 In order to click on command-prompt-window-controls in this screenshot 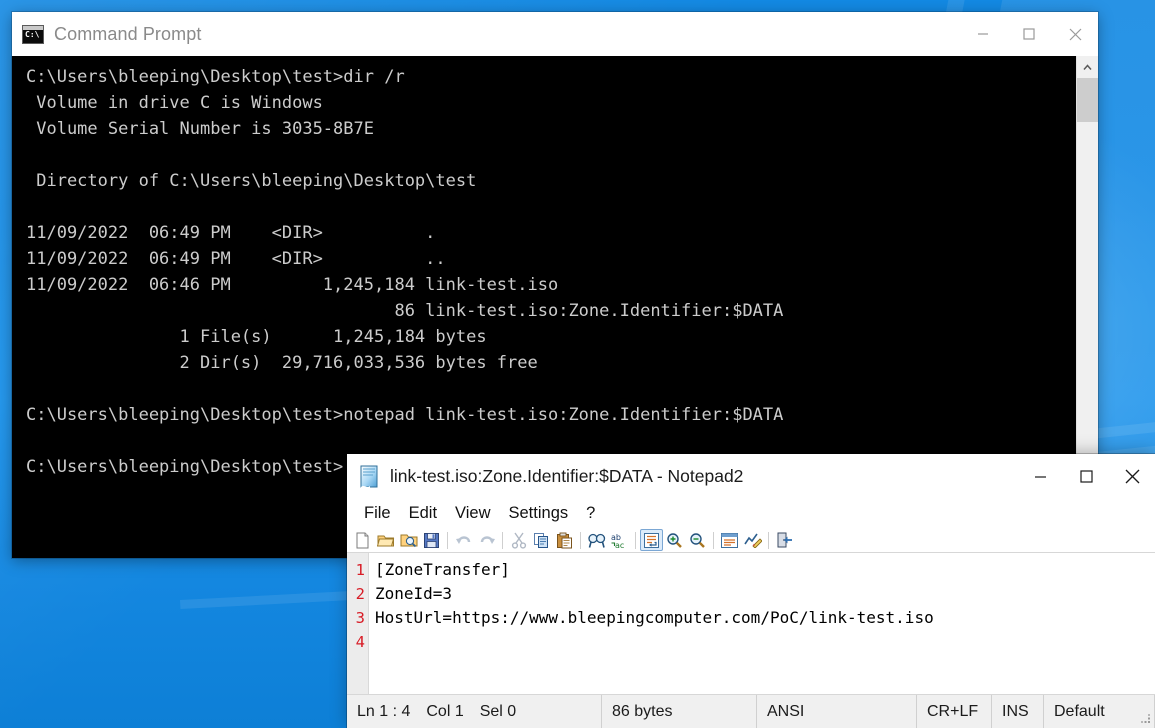, I will do `click(1029, 34)`.